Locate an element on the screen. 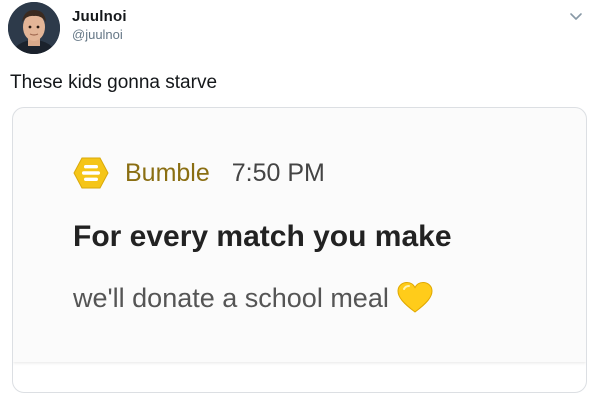 The image size is (600, 407). notification-header: Bumble 7:50 PM is located at coordinates (199, 173).